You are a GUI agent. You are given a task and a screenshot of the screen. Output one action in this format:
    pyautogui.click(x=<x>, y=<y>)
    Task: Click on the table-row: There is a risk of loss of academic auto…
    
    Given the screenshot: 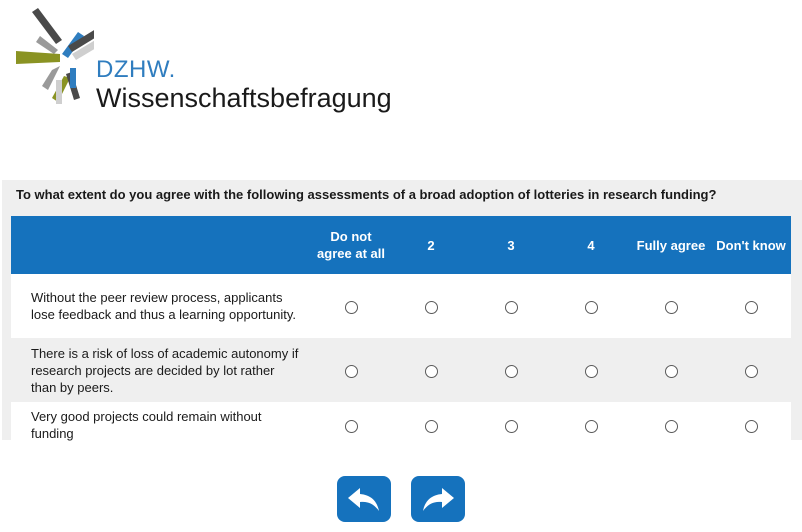 What is the action you would take?
    pyautogui.click(x=401, y=370)
    